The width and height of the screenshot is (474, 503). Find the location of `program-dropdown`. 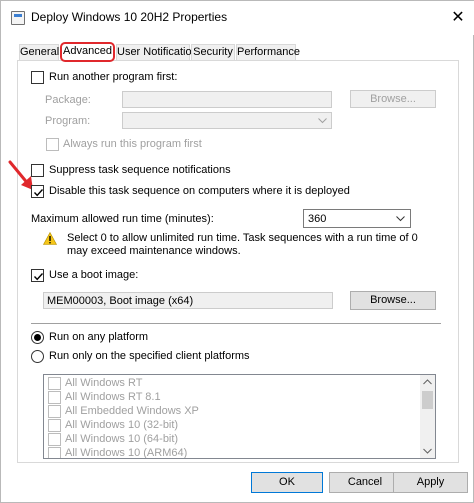

program-dropdown is located at coordinates (227, 120).